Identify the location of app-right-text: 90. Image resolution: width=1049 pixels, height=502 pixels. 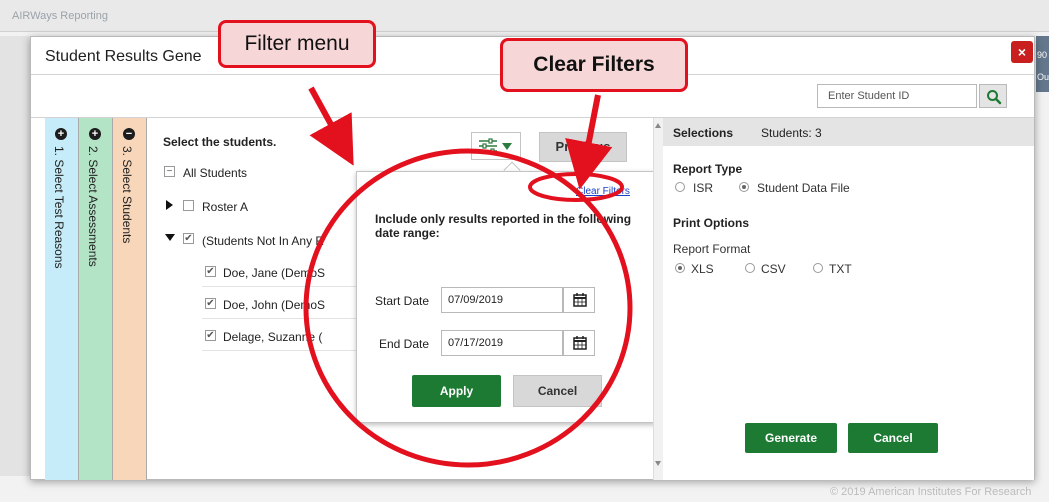
(1042, 55).